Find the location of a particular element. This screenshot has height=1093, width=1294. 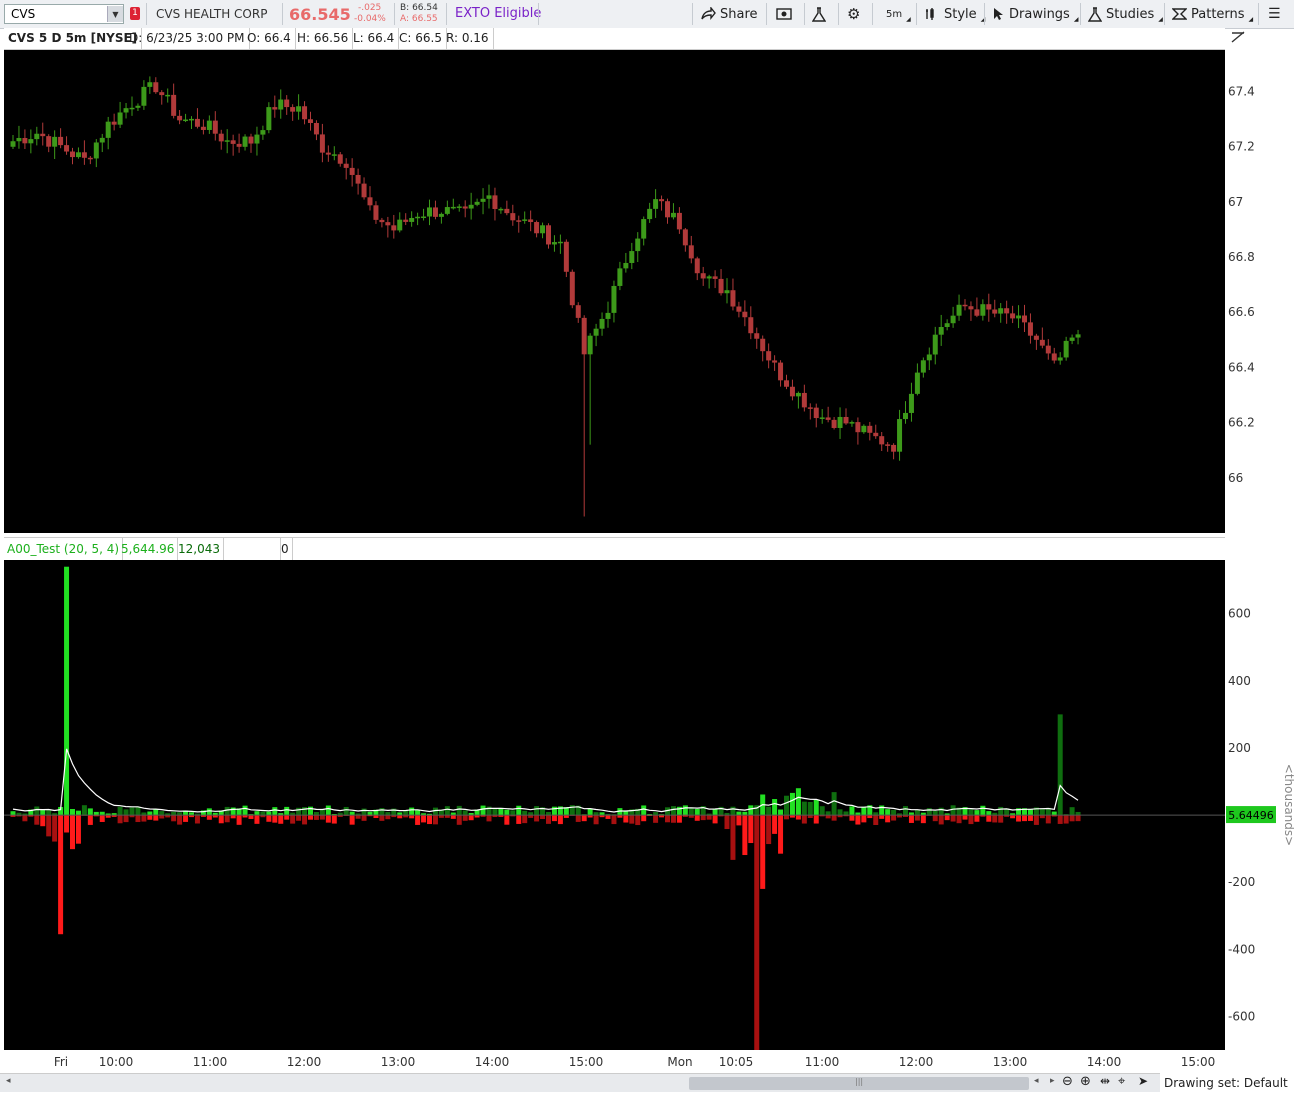

symbol-selector: ▼ is located at coordinates (64, 14).